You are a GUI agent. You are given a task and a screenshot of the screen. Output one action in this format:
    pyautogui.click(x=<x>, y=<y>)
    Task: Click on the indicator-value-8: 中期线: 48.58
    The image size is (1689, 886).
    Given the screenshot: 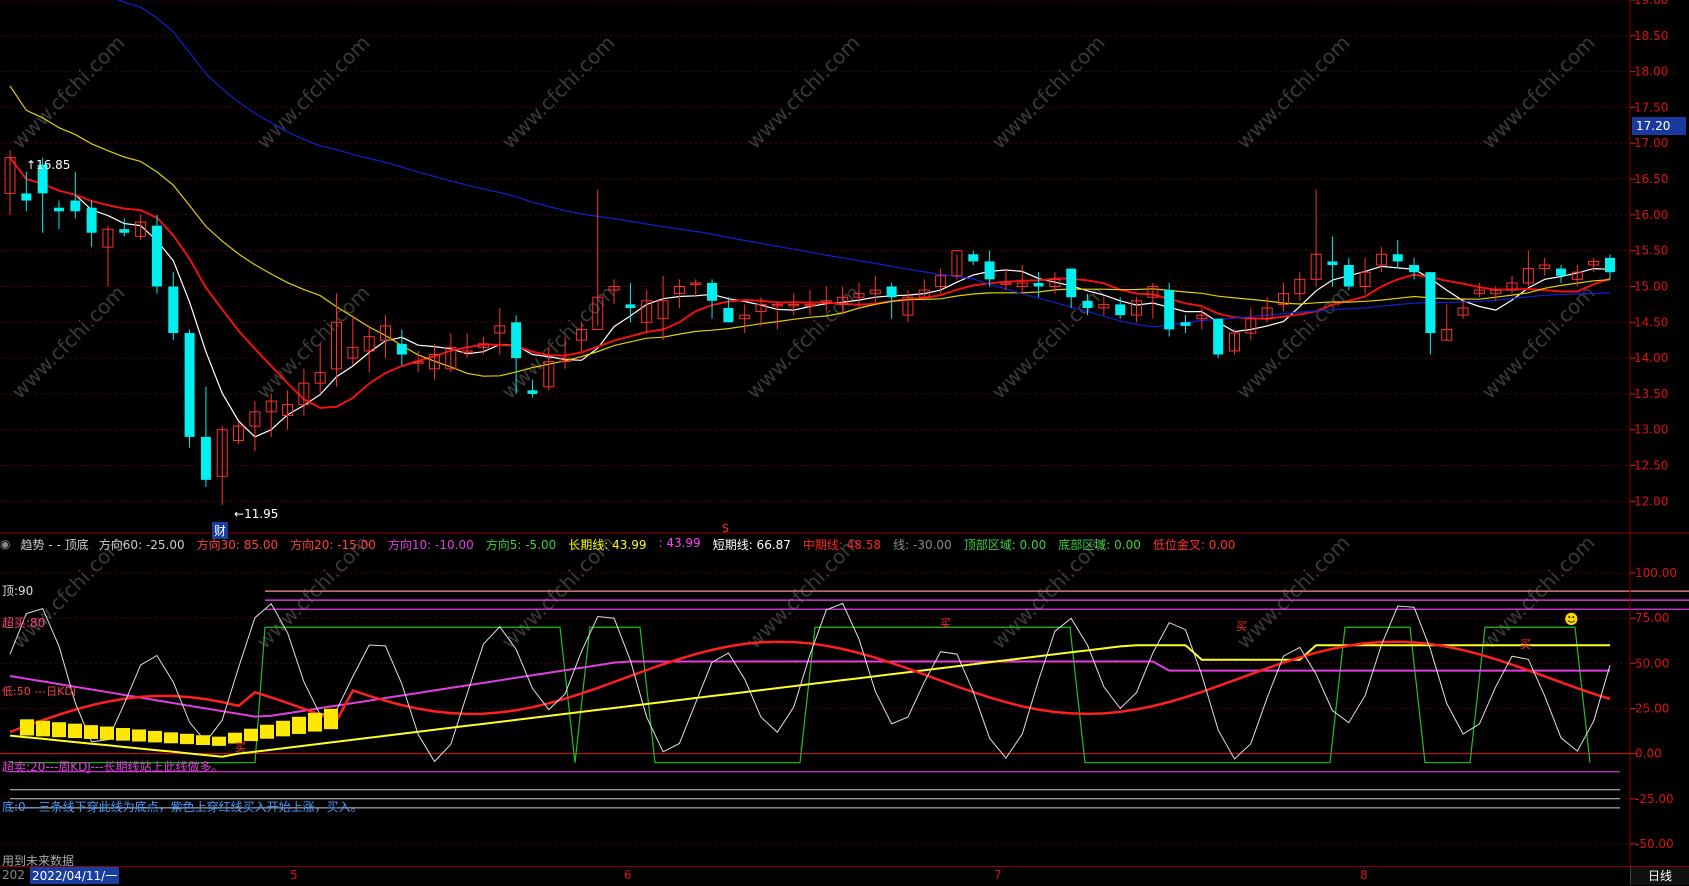 What is the action you would take?
    pyautogui.click(x=842, y=544)
    